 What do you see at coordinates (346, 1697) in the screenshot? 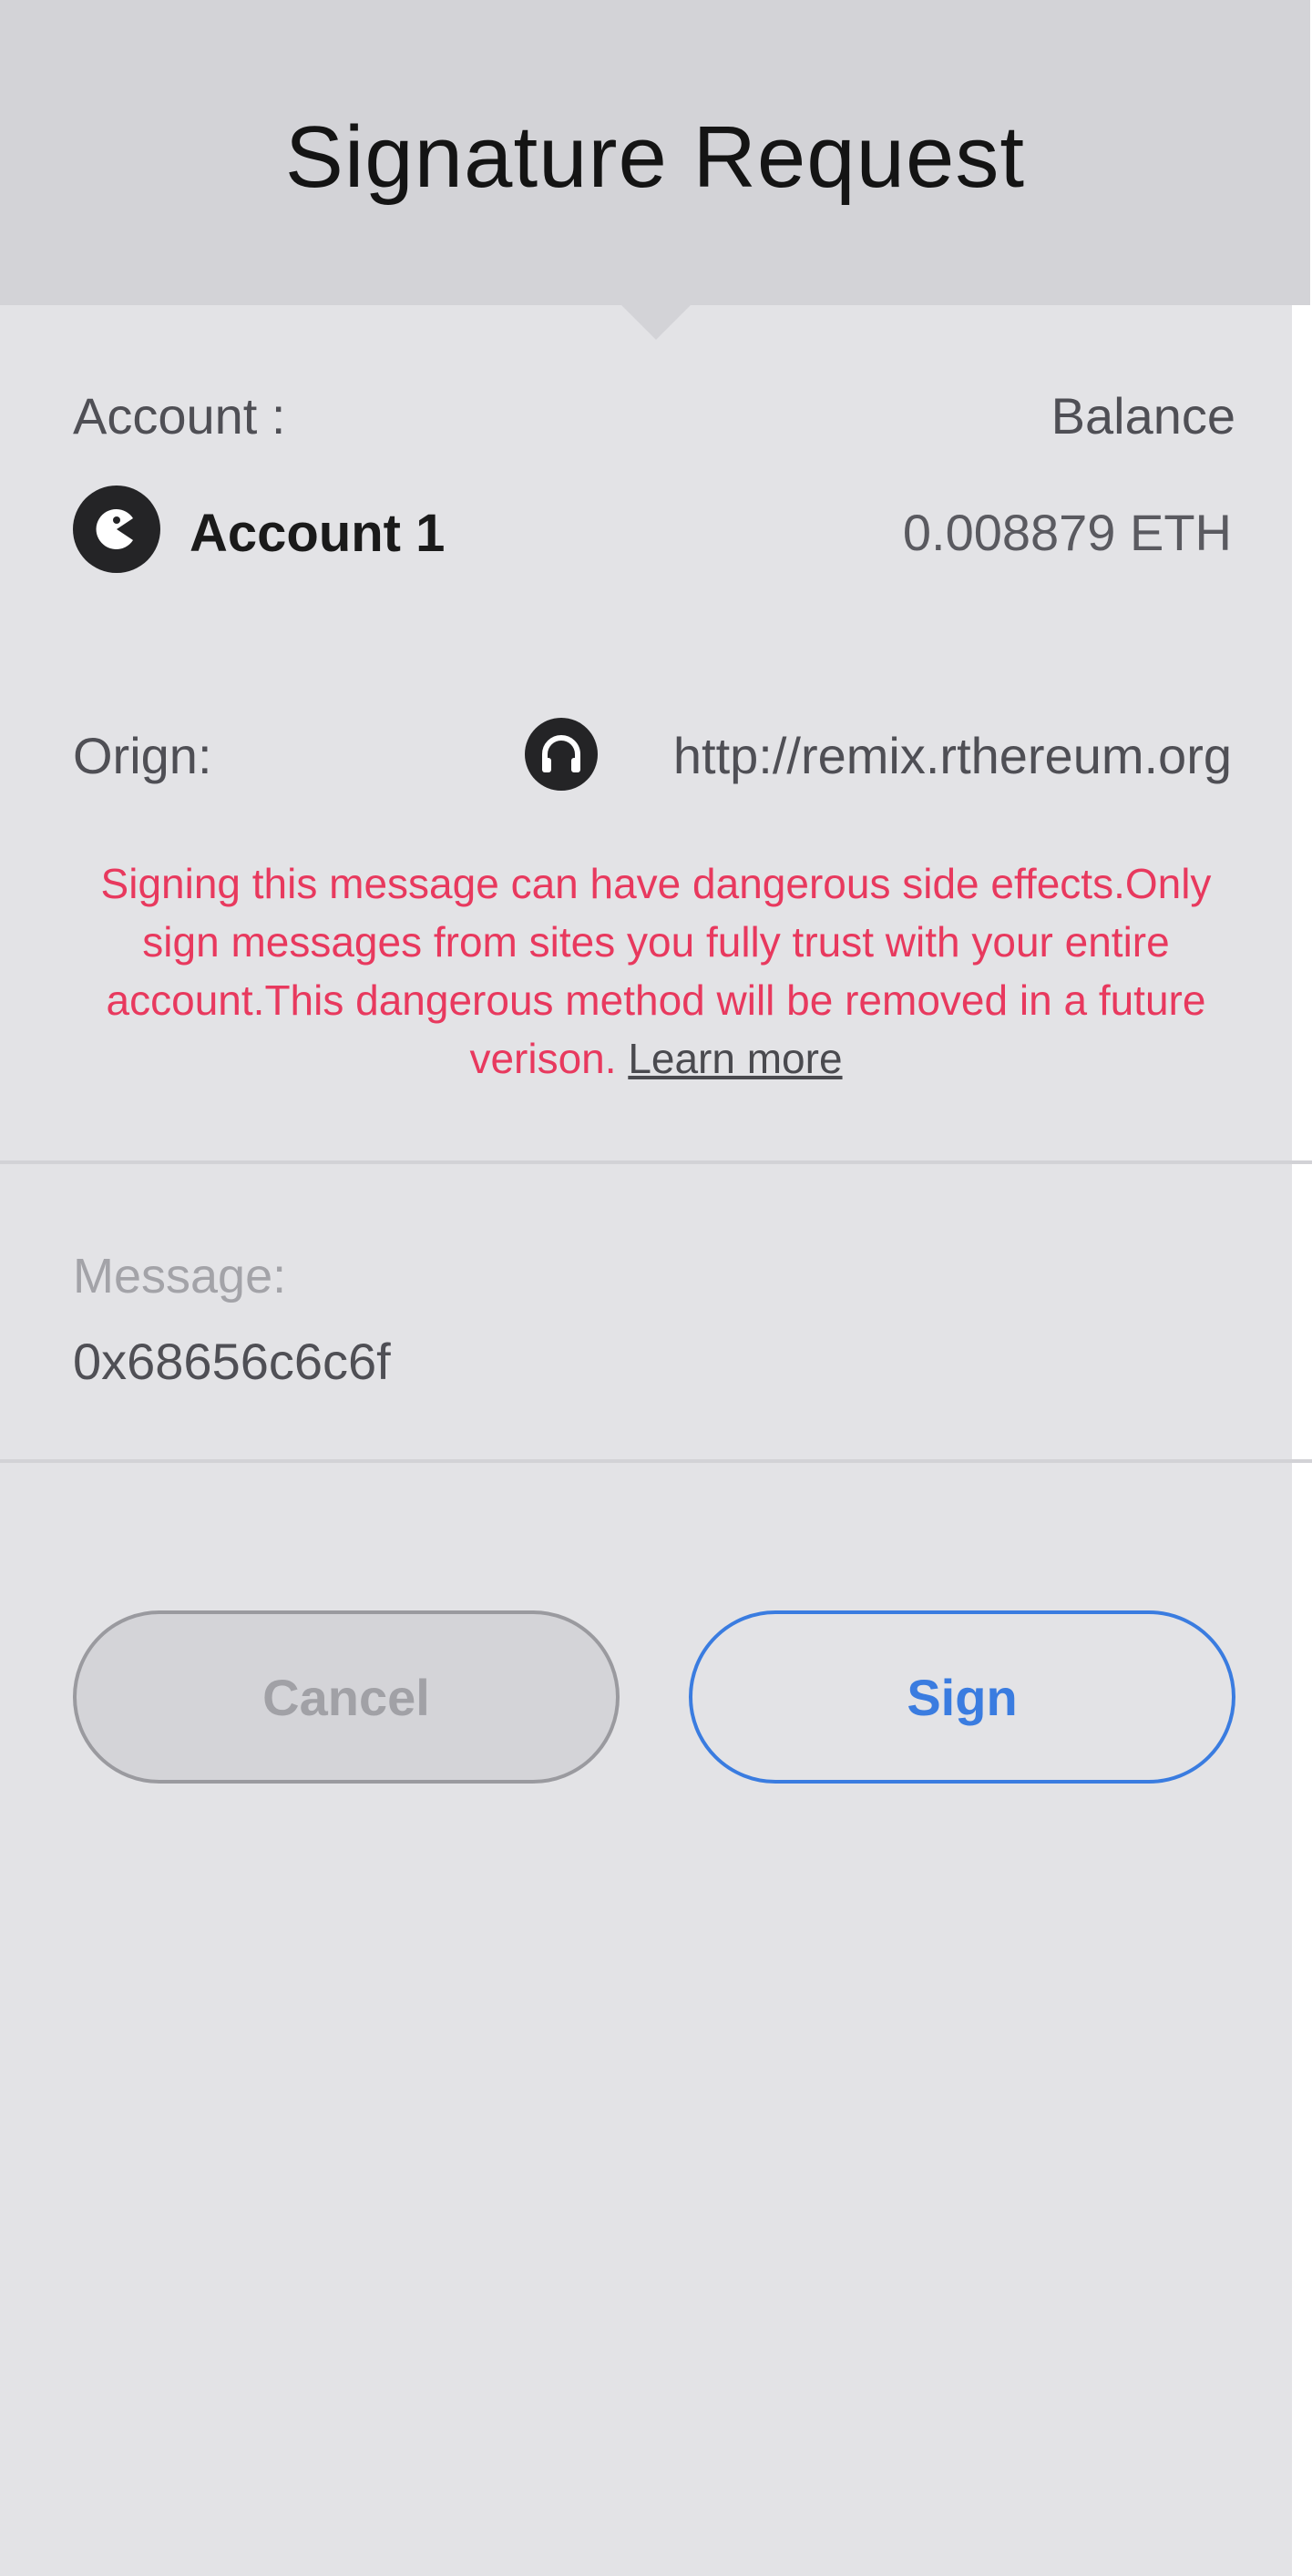
I see `cancel-button: Cancel` at bounding box center [346, 1697].